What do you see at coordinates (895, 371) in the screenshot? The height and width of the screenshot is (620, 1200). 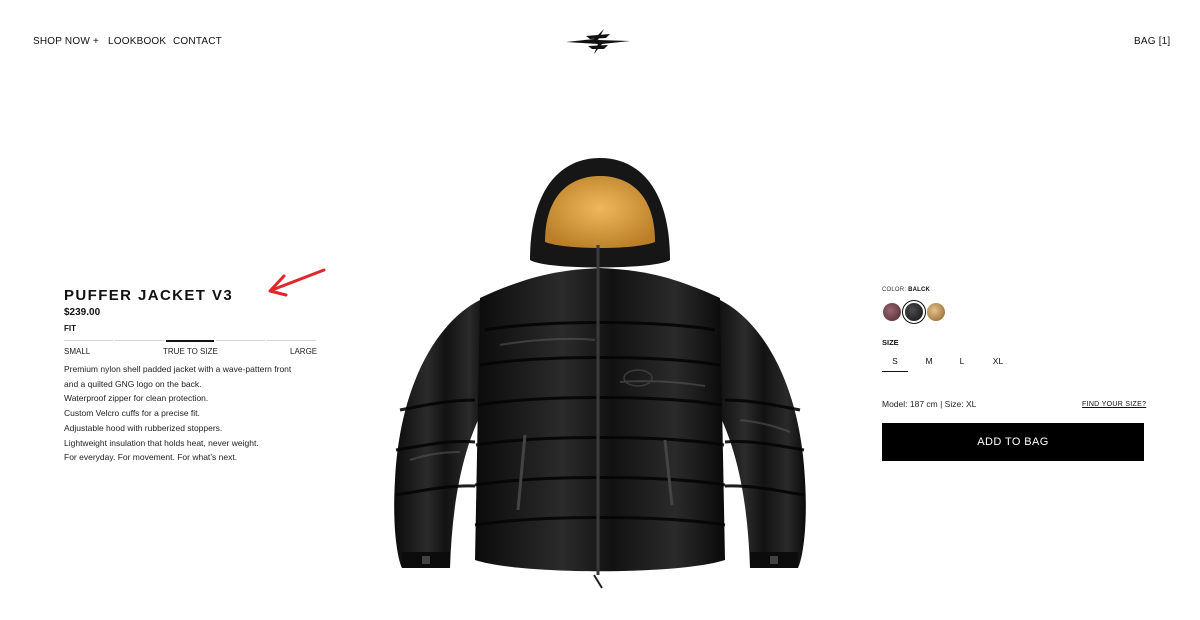 I see `selected-size-indicator` at bounding box center [895, 371].